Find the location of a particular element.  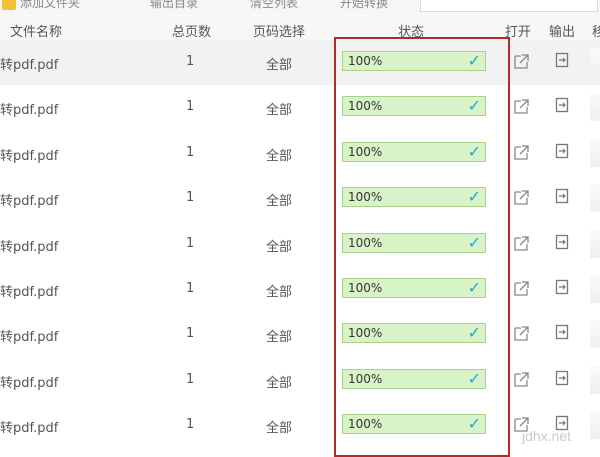

col-export: 输出 is located at coordinates (562, 32).